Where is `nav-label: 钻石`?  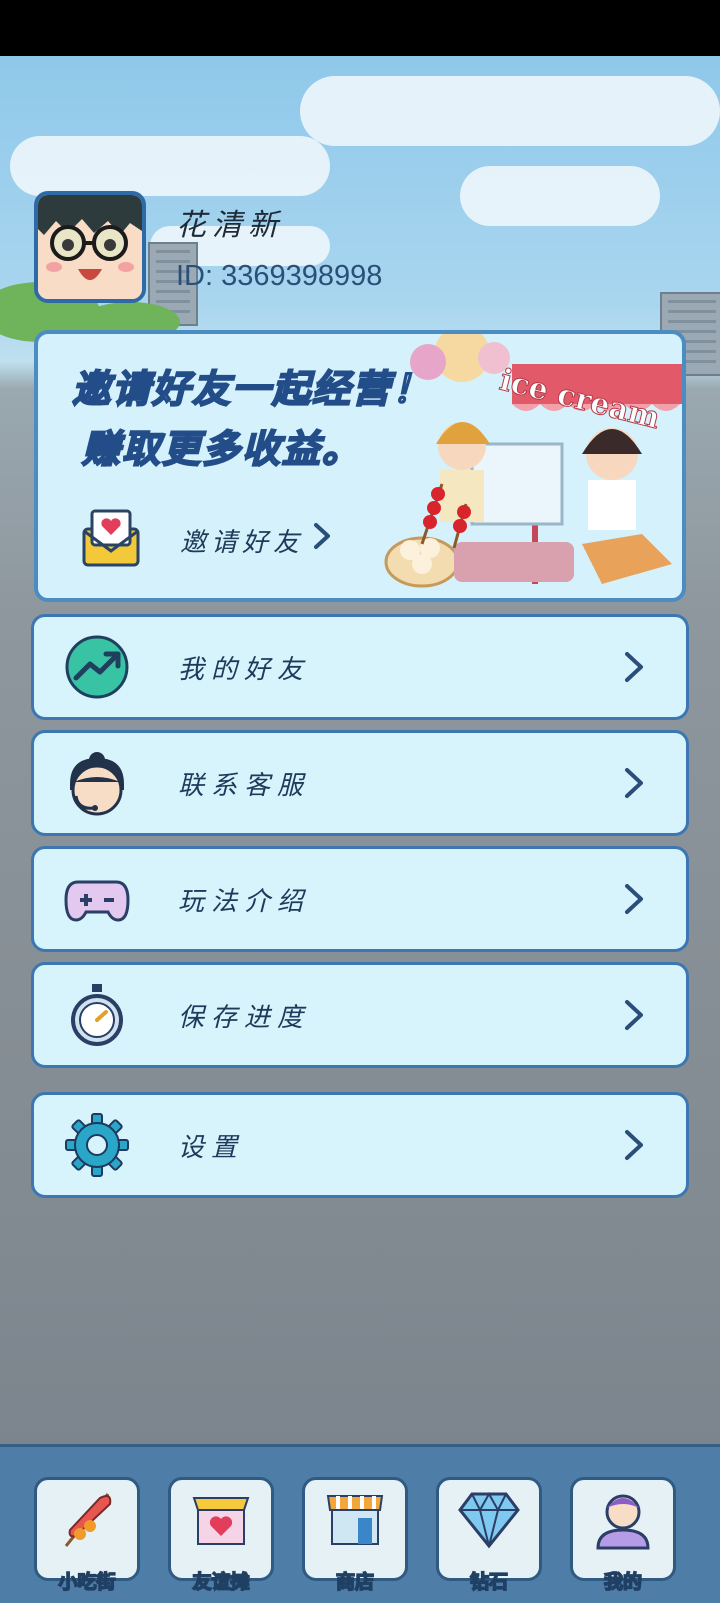 nav-label: 钻石 is located at coordinates (489, 1582).